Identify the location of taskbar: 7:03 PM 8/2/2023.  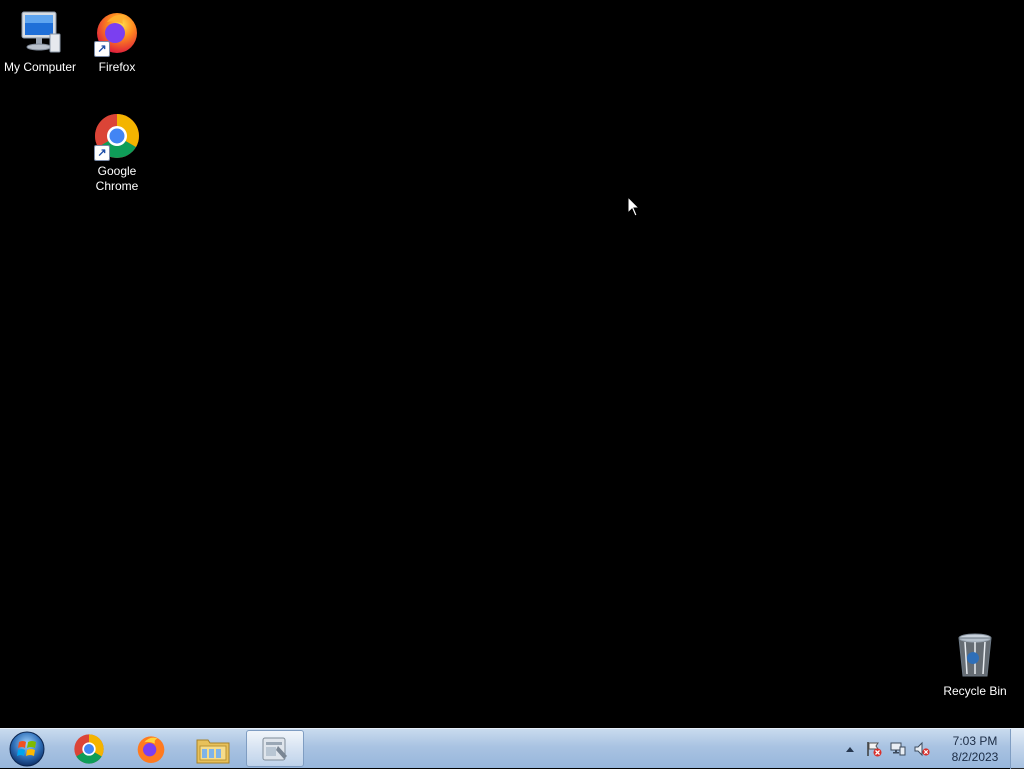
(512, 748).